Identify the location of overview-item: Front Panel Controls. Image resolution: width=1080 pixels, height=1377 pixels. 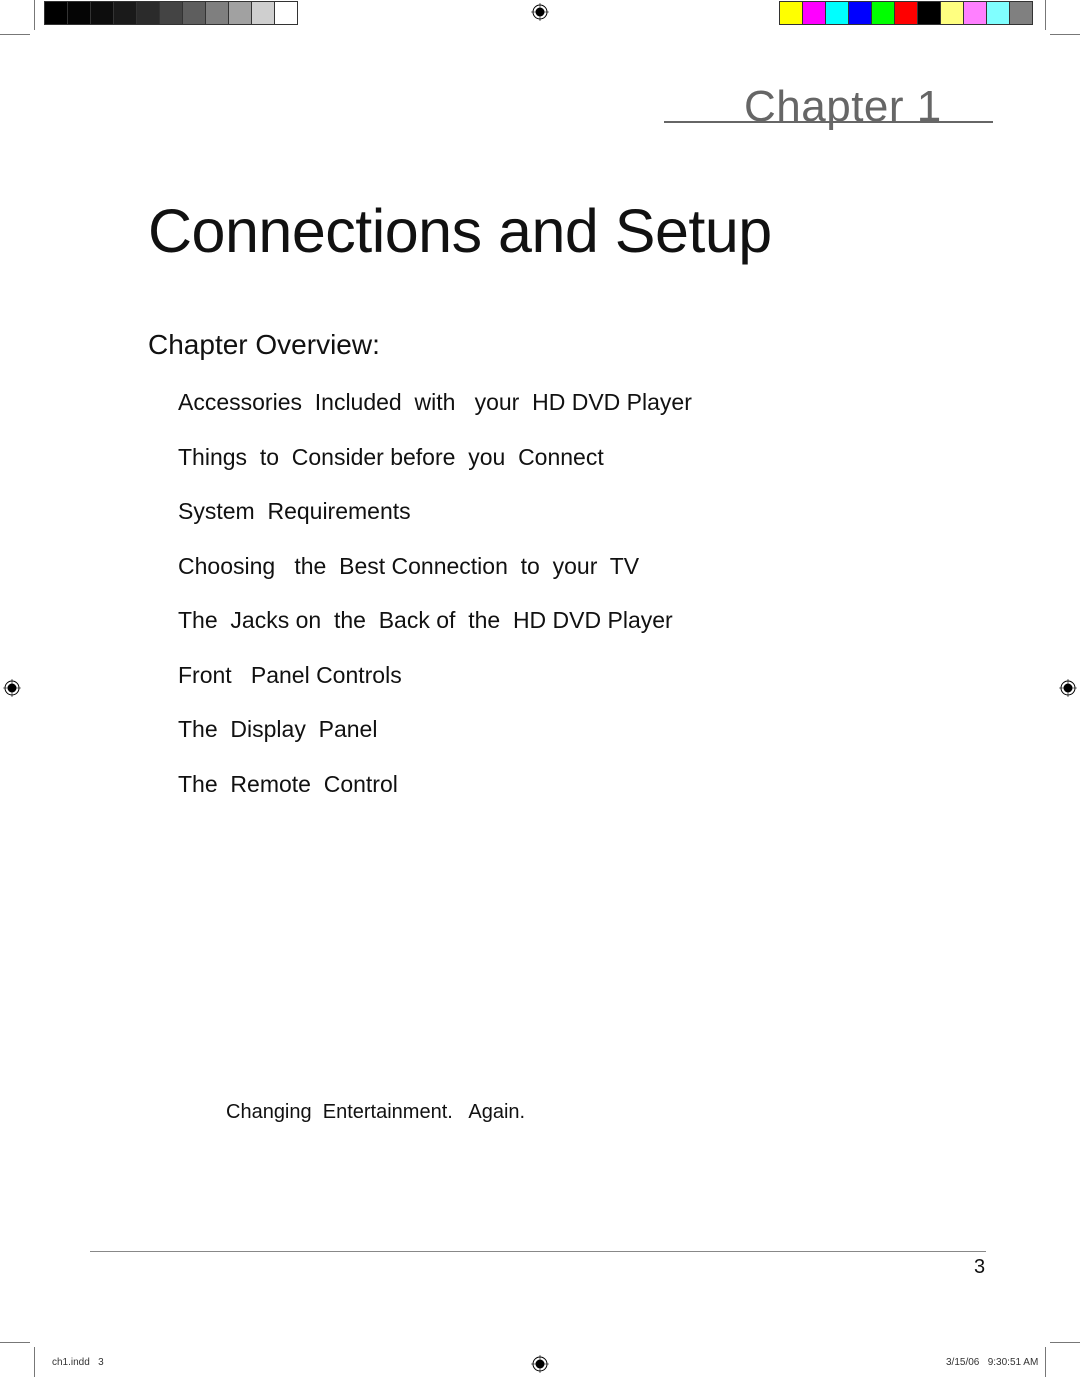
(290, 674).